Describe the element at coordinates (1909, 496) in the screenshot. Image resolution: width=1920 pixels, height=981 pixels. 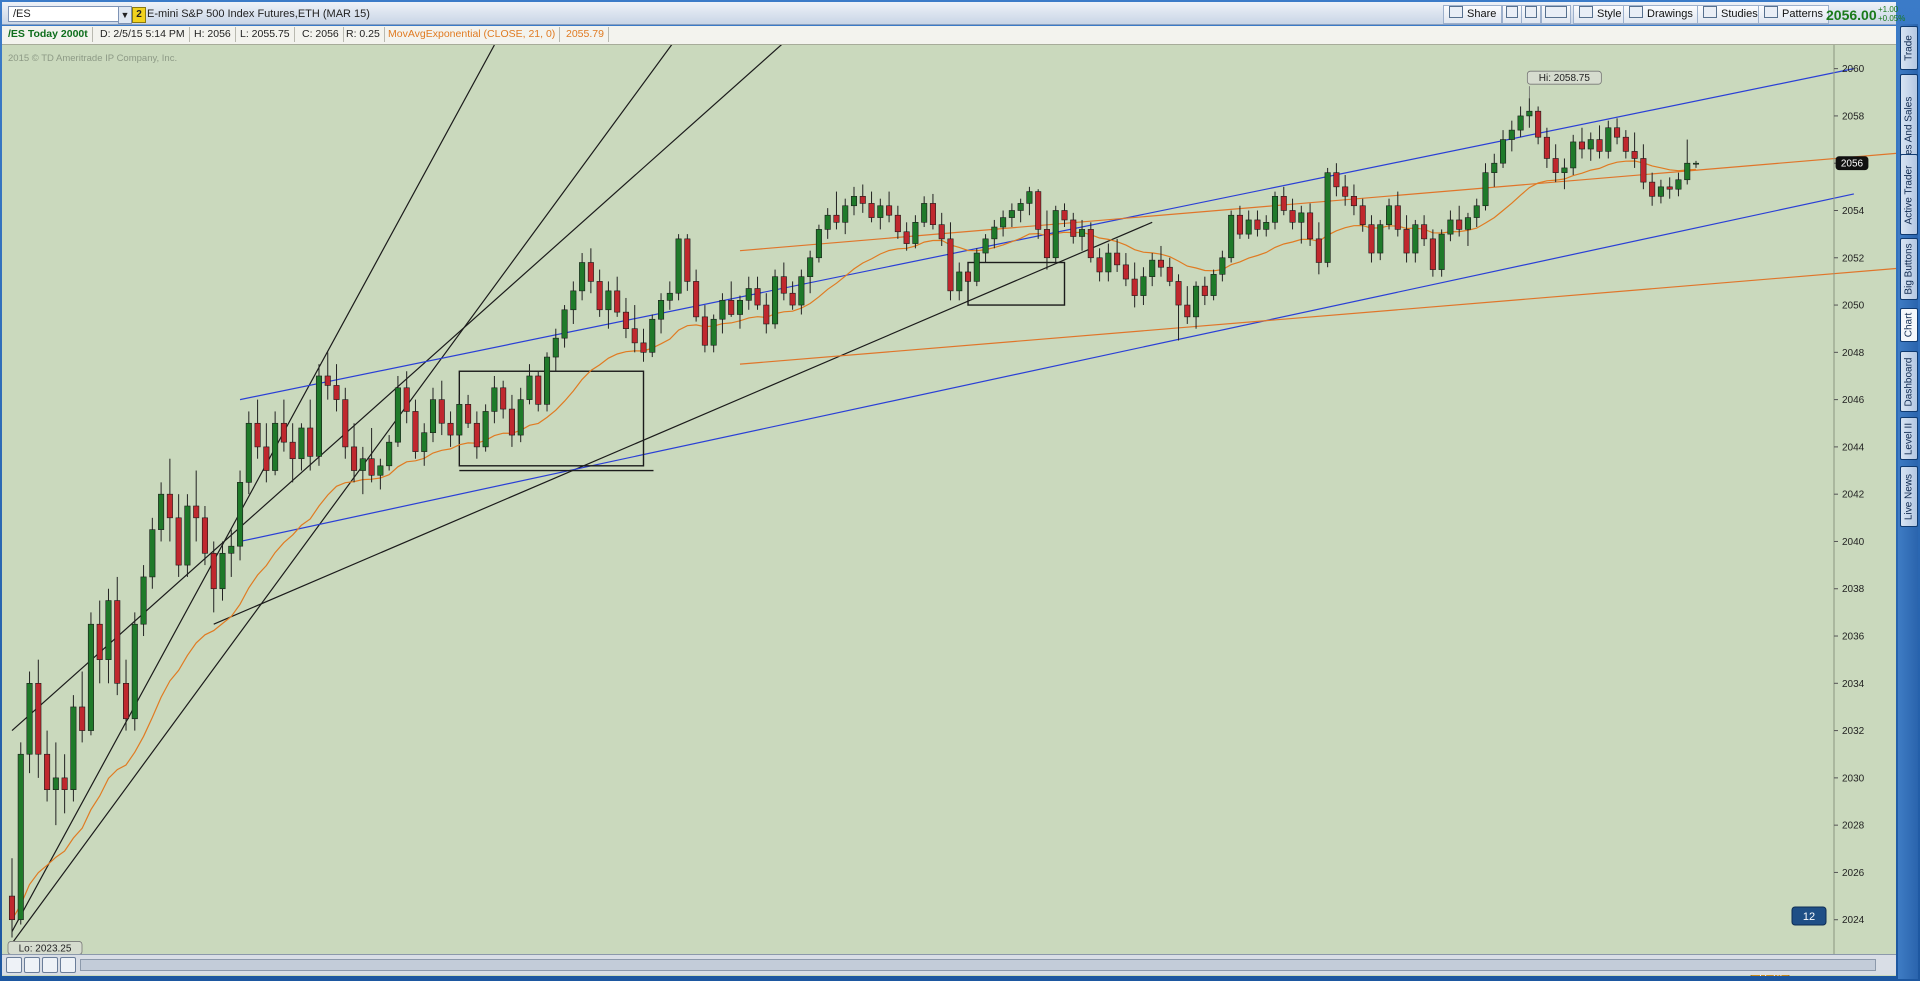
I see `tab-live-news: Live News` at that location.